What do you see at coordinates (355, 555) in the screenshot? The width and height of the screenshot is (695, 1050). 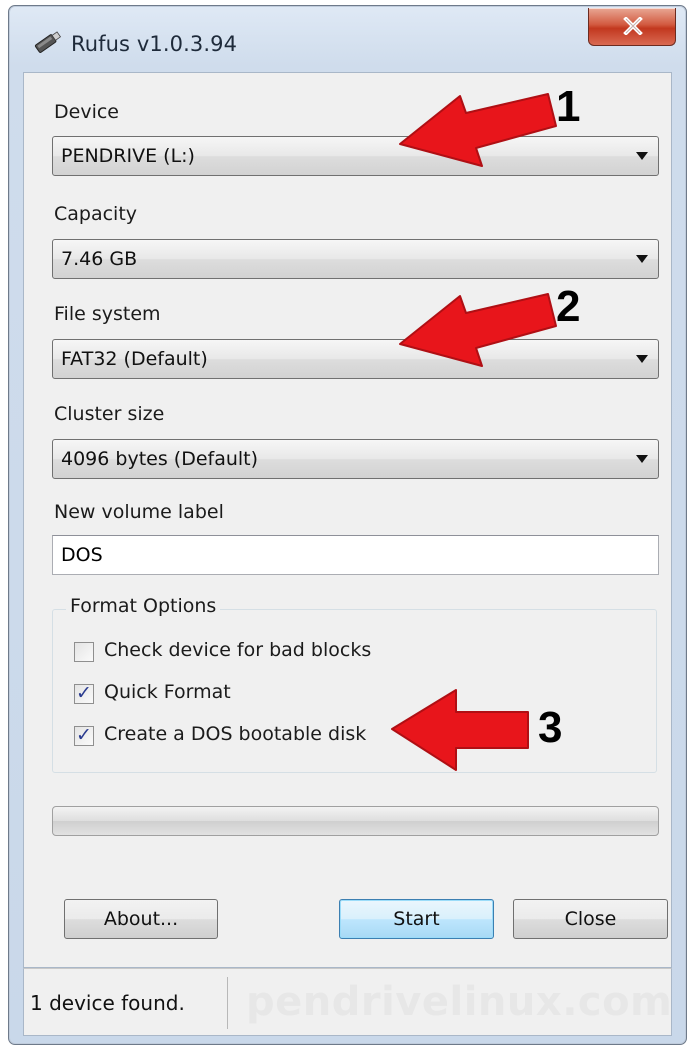 I see `volume-label-input: DOS` at bounding box center [355, 555].